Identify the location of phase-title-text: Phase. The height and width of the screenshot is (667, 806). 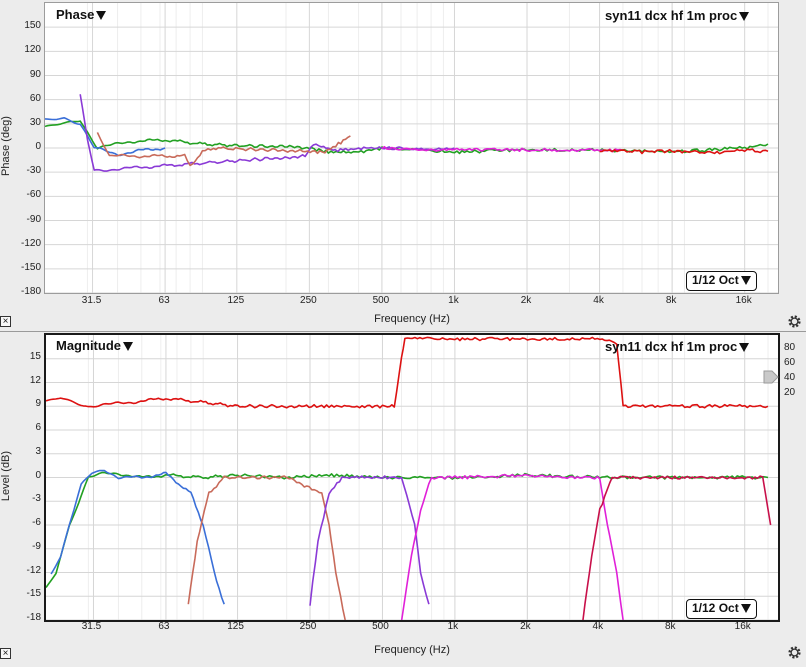
(75, 14).